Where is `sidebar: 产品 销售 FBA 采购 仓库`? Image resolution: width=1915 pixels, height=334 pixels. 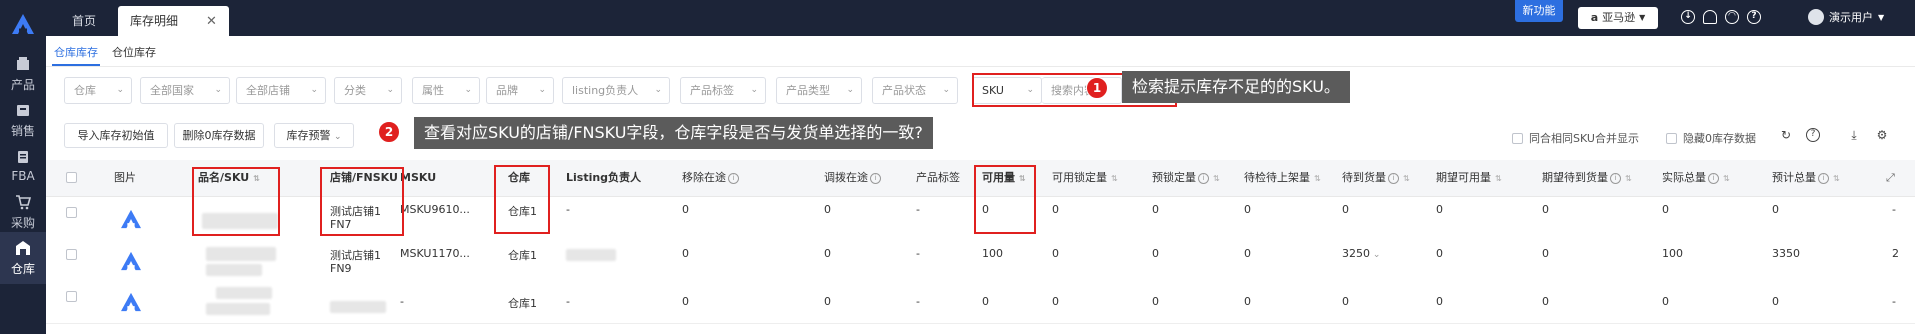
sidebar: 产品 销售 FBA 采购 仓库 is located at coordinates (23, 167).